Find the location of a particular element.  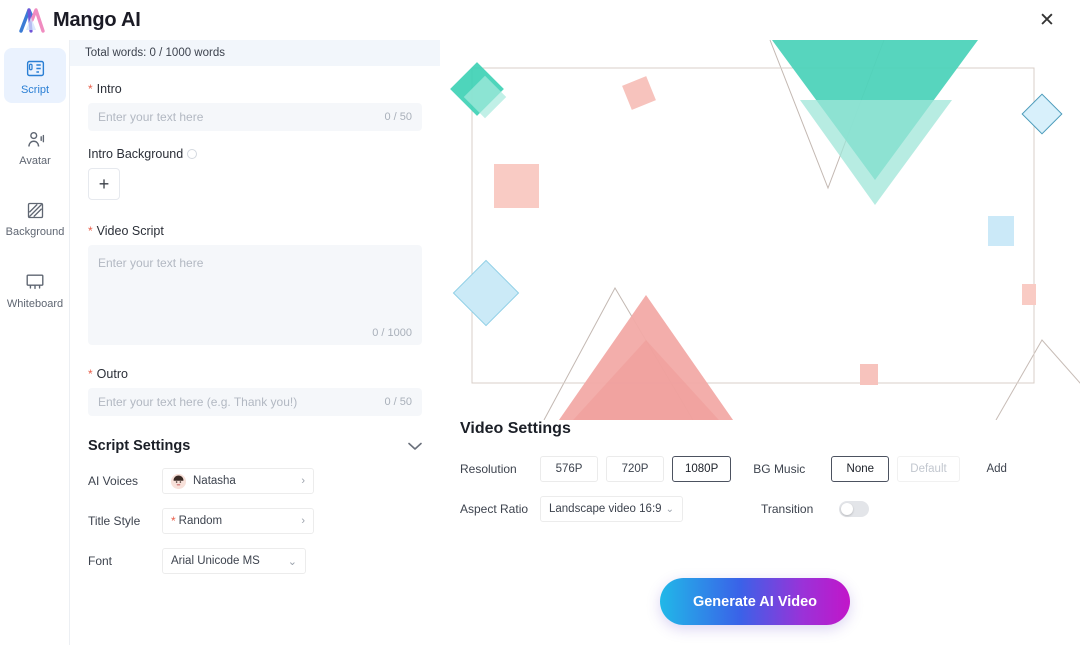

sidebar-item-label: Avatar is located at coordinates (35, 161).